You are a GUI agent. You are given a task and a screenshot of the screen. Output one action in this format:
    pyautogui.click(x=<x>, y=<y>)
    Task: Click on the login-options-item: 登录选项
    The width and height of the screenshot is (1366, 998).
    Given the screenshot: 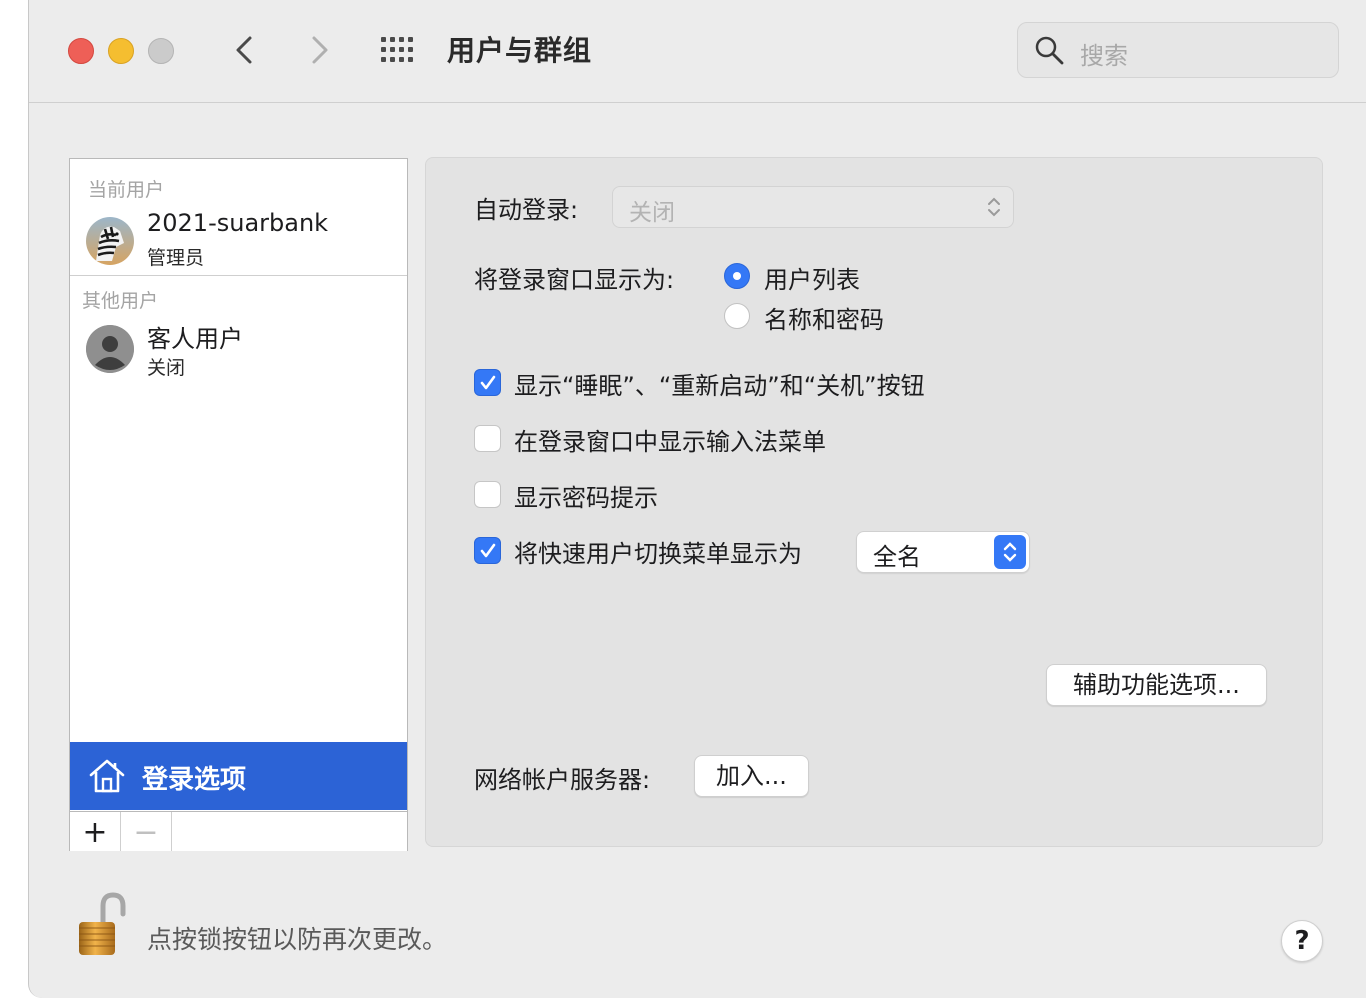 What is the action you would take?
    pyautogui.click(x=238, y=776)
    